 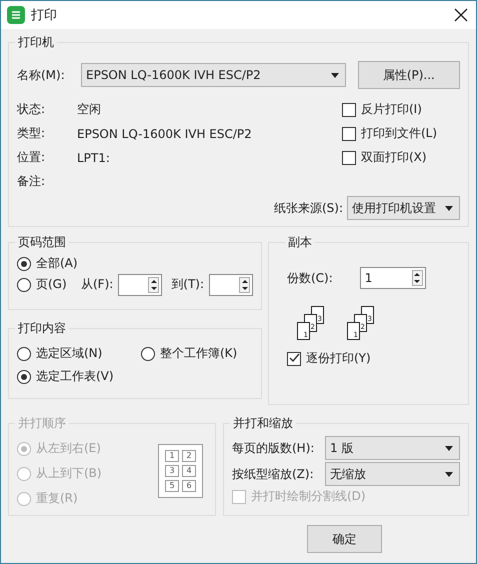 I want to click on copies-spin-field: 1, so click(x=393, y=278).